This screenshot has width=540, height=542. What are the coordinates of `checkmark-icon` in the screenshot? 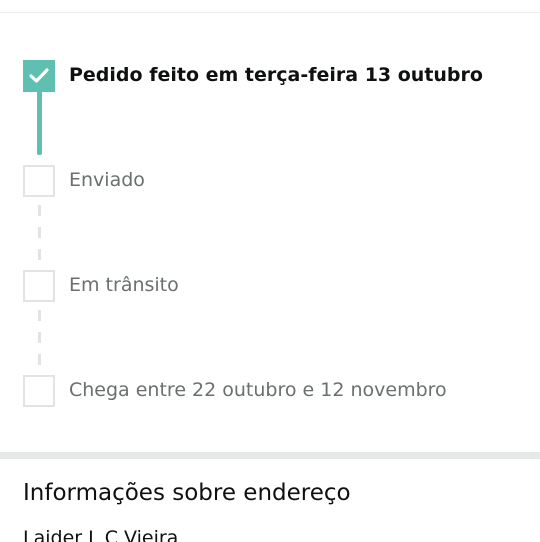 It's located at (39, 75).